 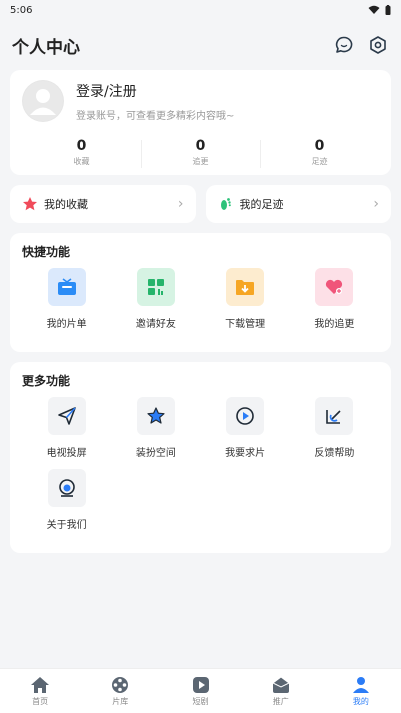 I want to click on stat-label: 收藏, so click(x=81, y=161).